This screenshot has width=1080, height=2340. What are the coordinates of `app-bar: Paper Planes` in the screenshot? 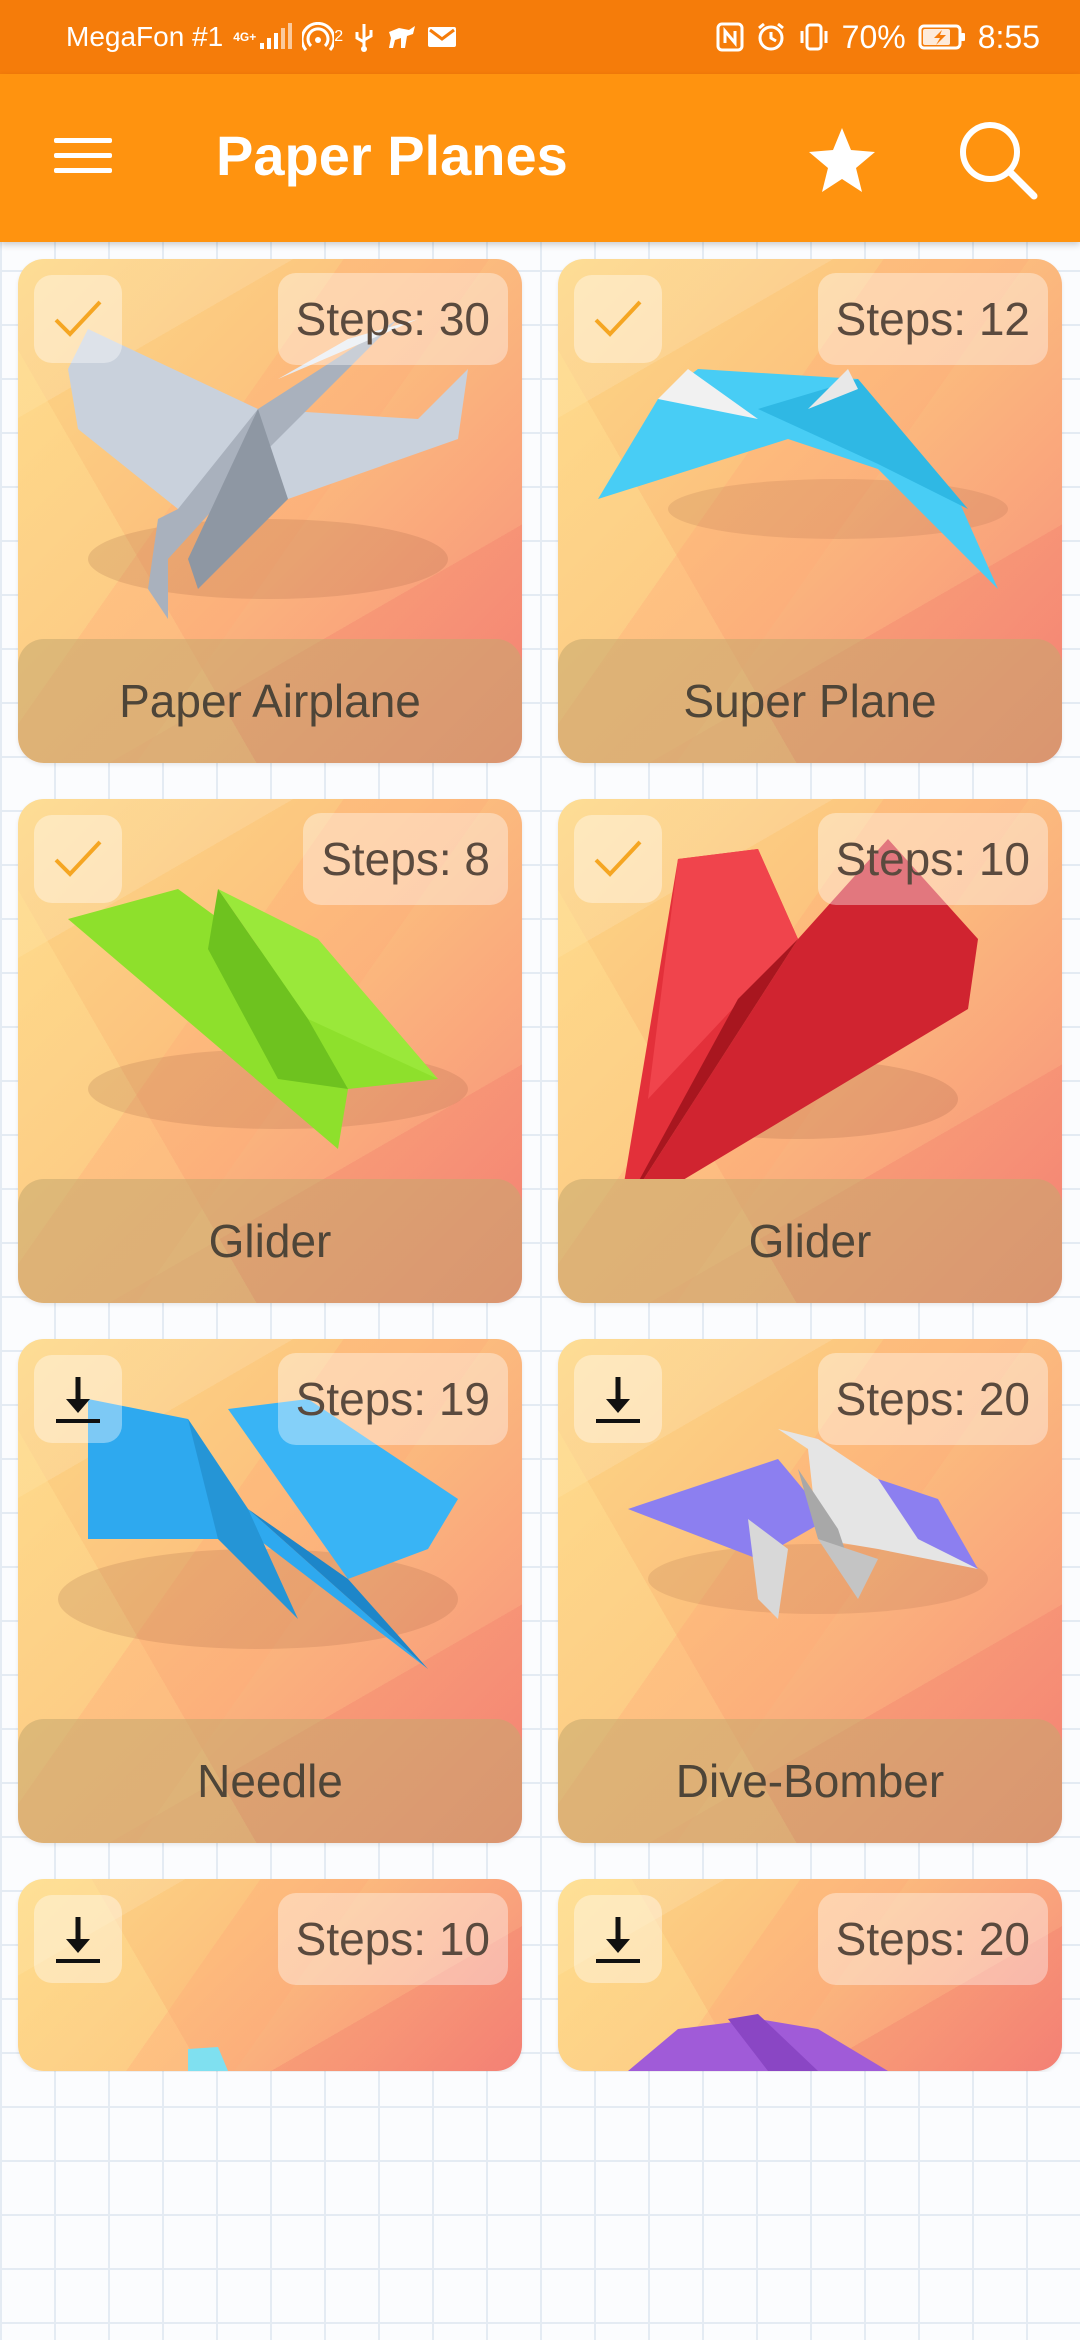 It's located at (540, 158).